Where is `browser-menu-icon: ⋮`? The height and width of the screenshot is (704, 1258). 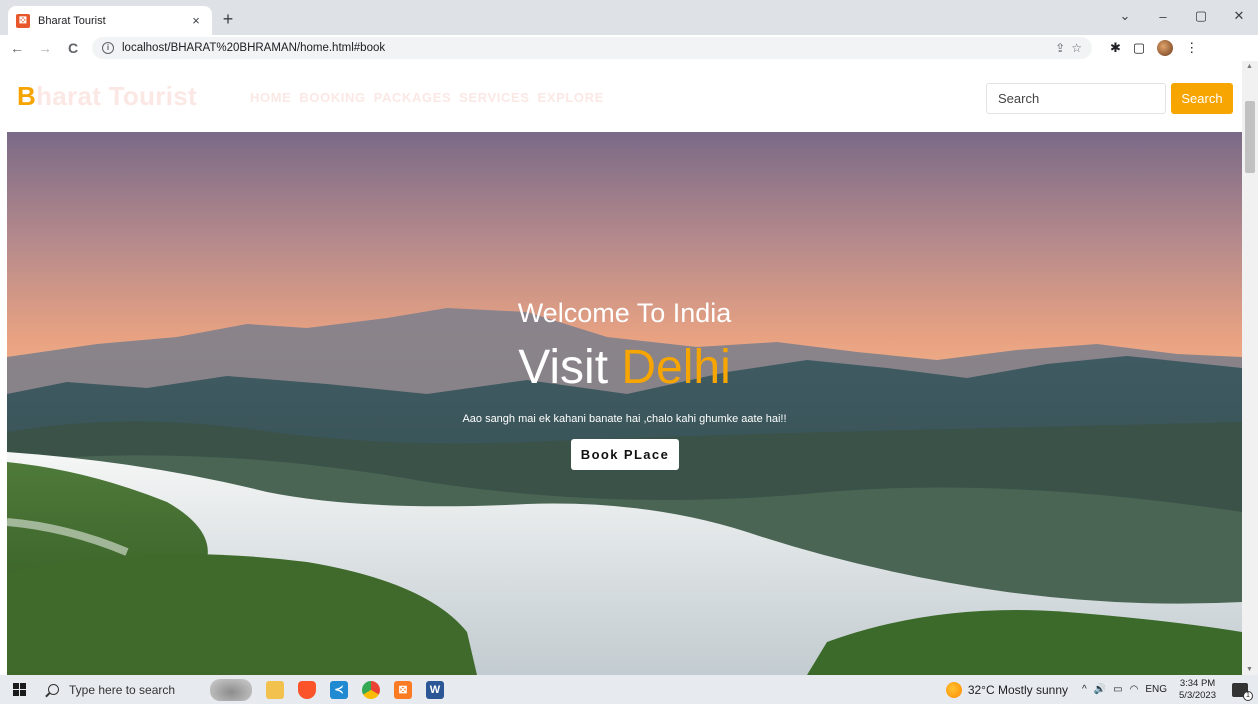
browser-menu-icon: ⋮ is located at coordinates (1191, 48).